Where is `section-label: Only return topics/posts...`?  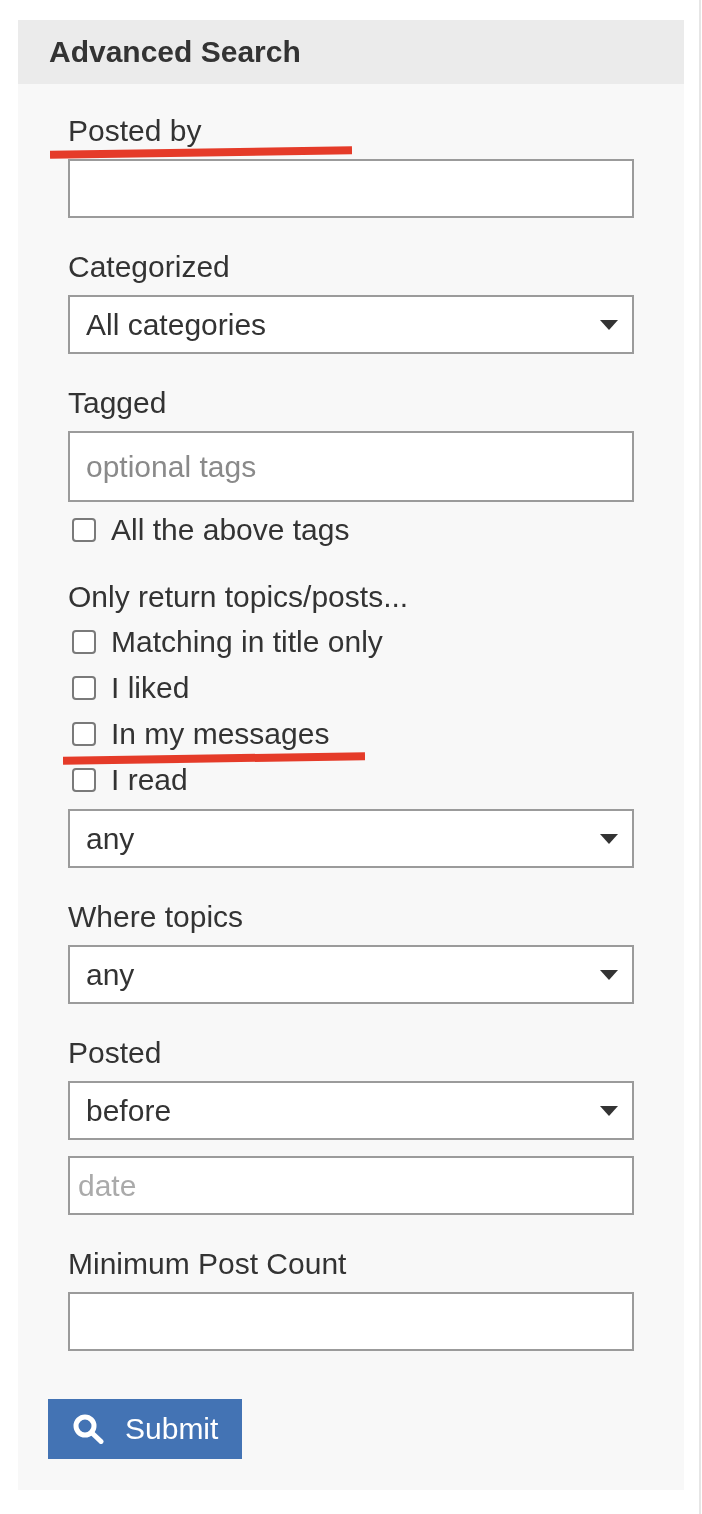 section-label: Only return topics/posts... is located at coordinates (239, 597).